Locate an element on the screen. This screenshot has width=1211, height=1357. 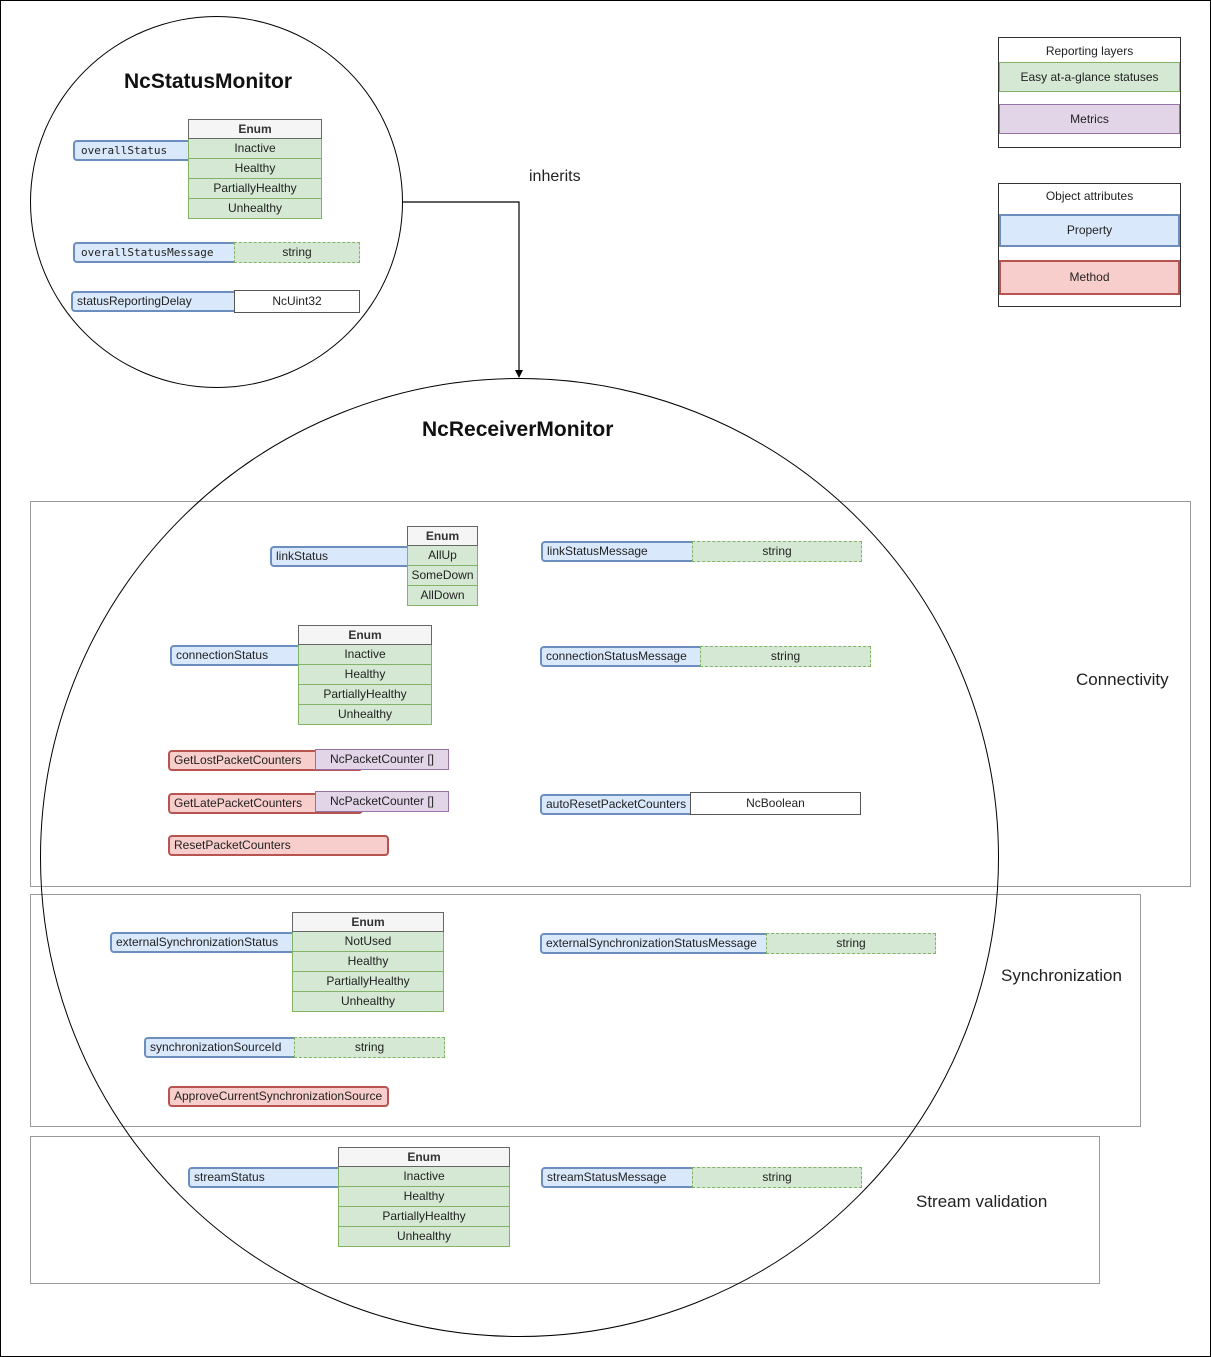
section-label-stream-validation: Stream validation is located at coordinates (982, 1201).